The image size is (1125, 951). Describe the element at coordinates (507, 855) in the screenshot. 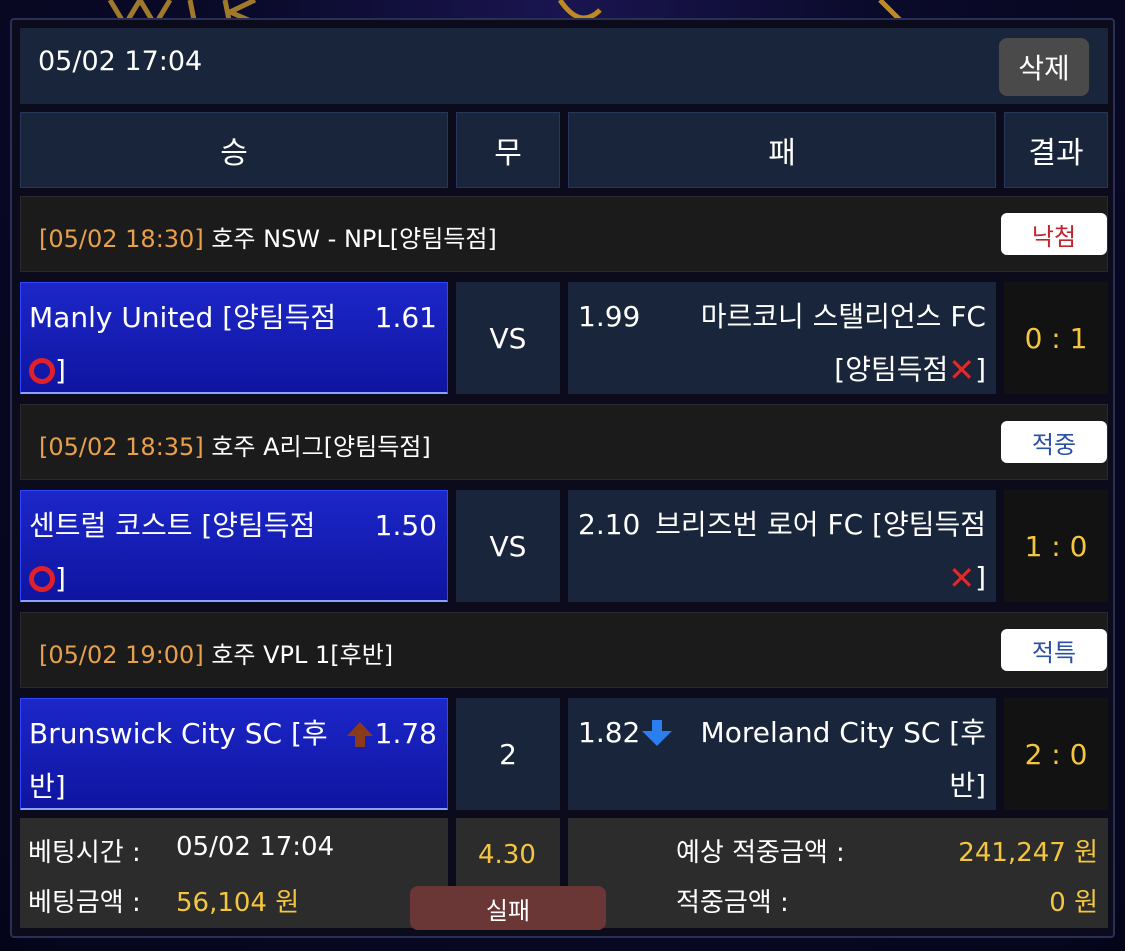

I see `total-odds: 4.30` at that location.